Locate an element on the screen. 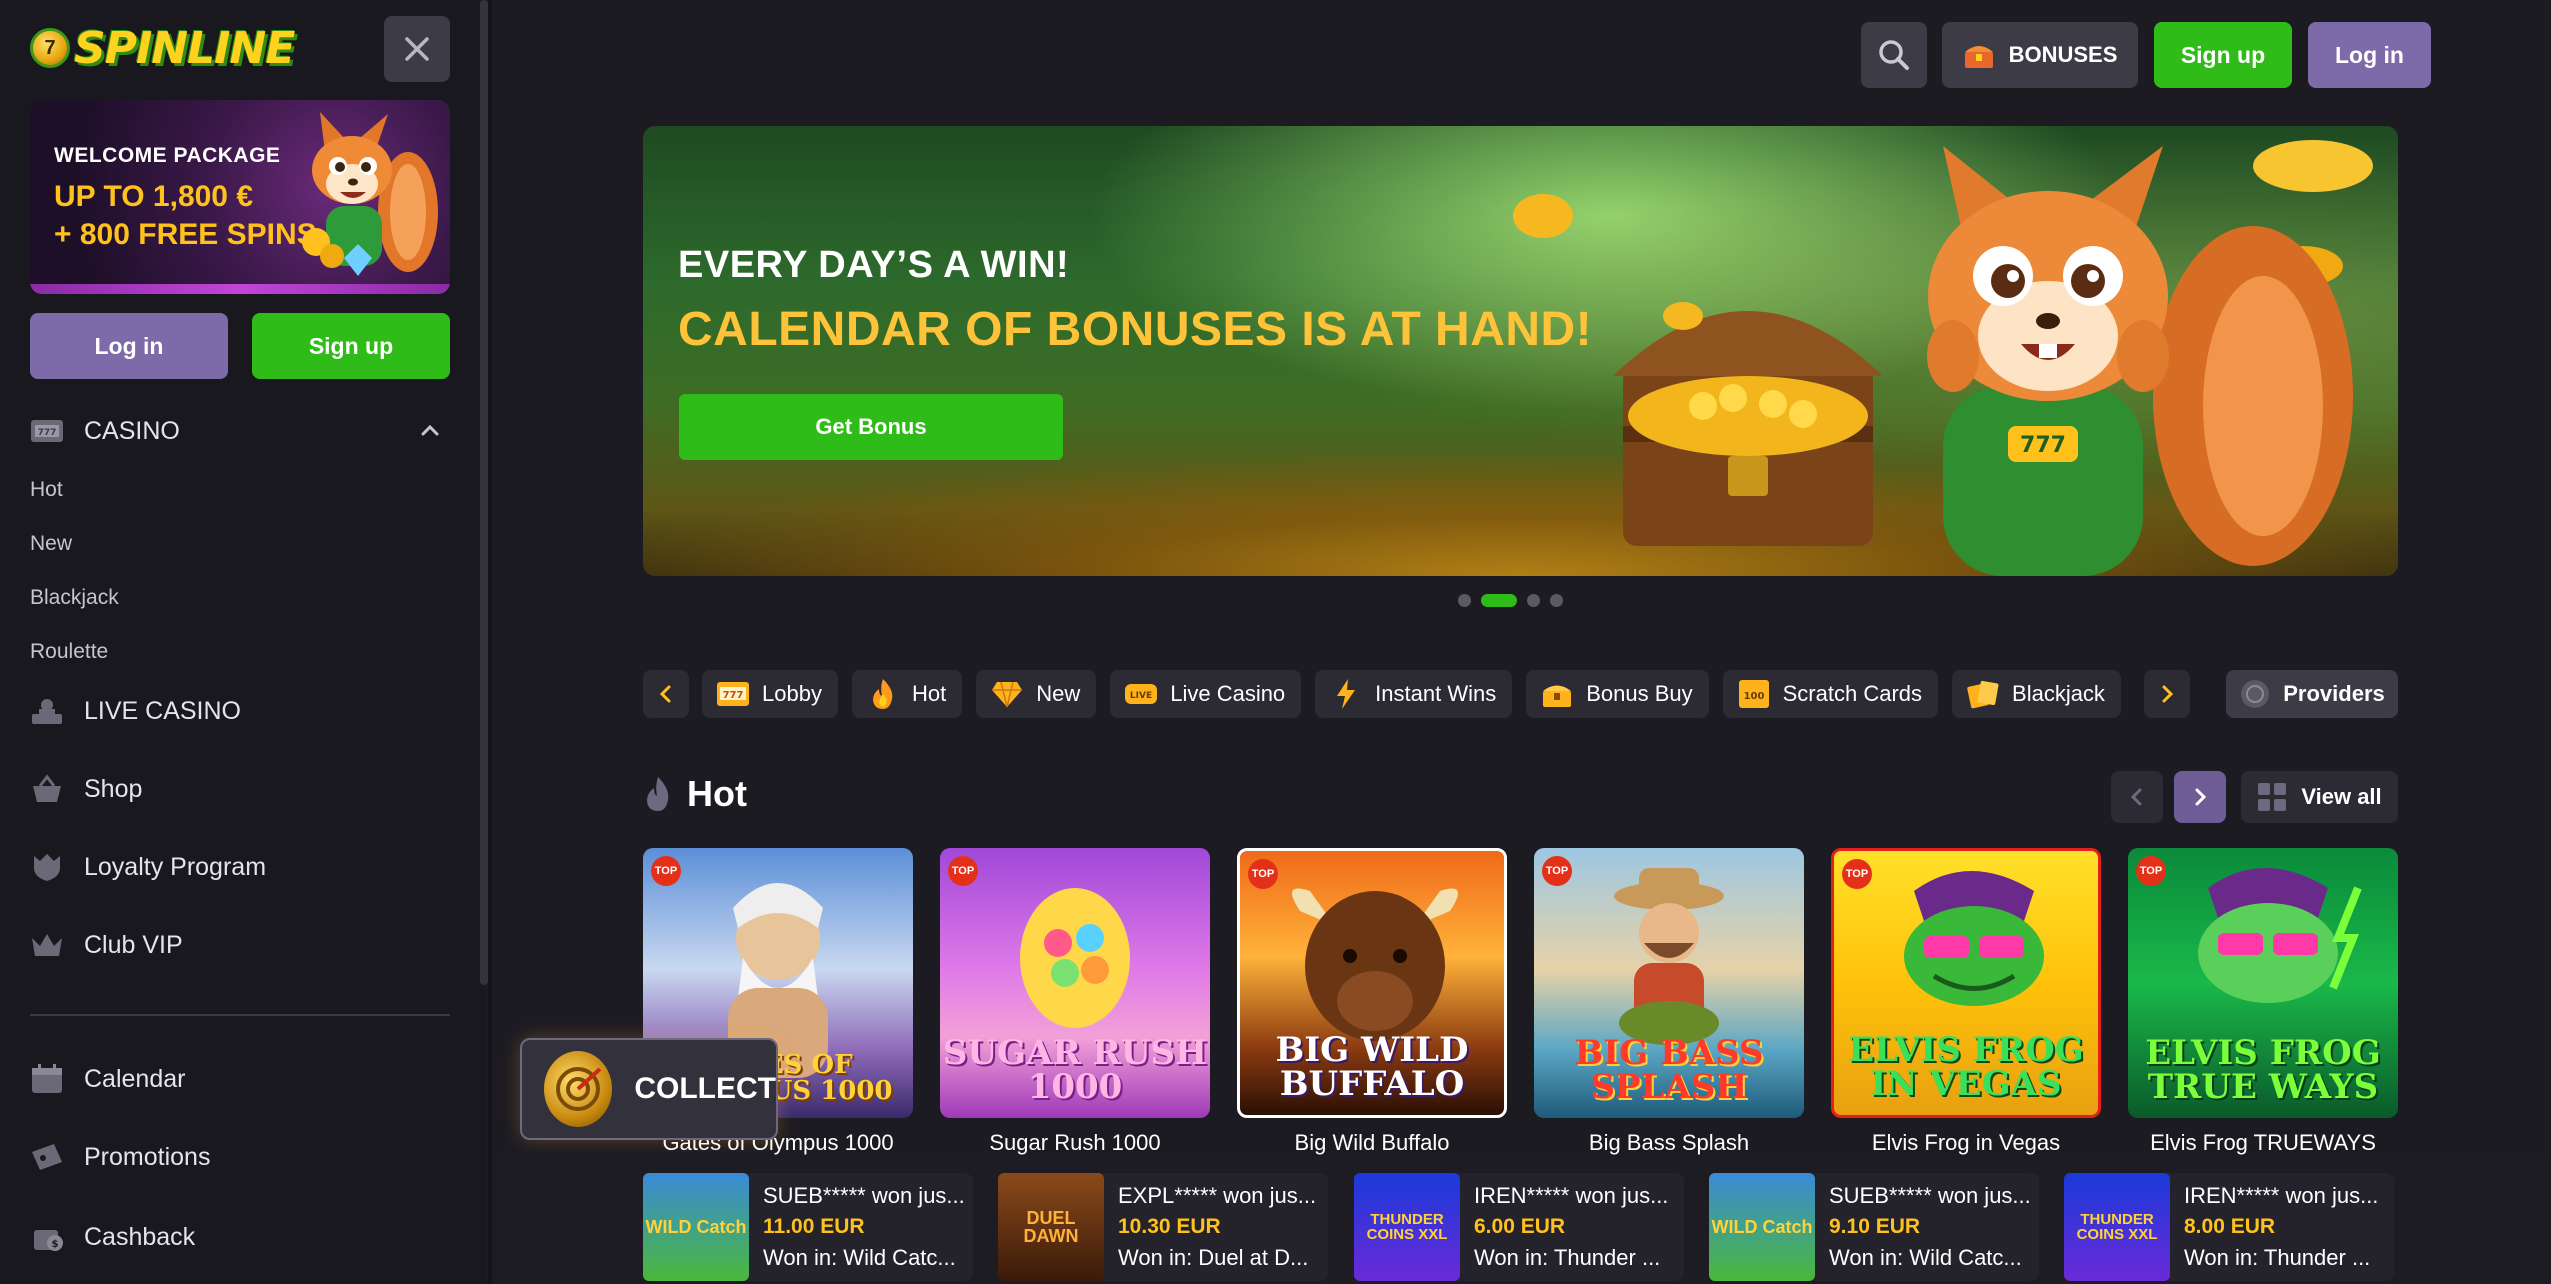  calendar-icon is located at coordinates (47, 1079).